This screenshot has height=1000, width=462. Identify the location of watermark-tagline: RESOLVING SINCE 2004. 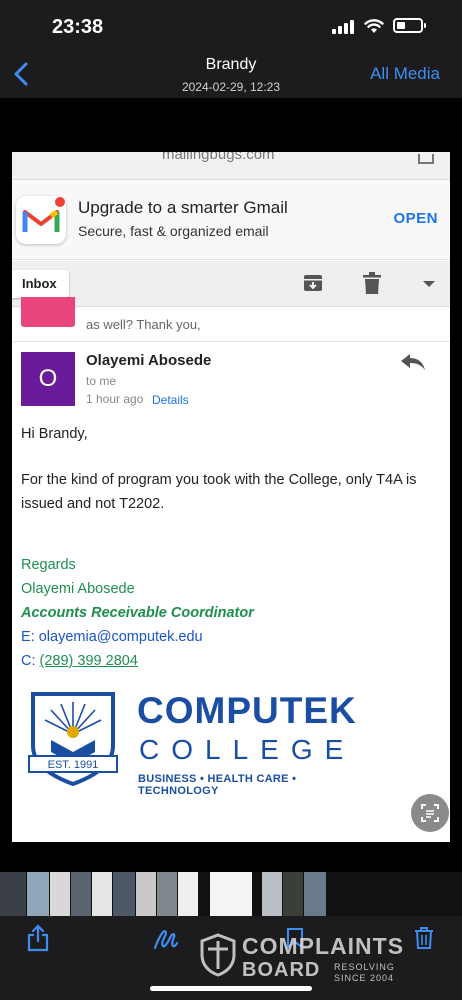
(364, 973).